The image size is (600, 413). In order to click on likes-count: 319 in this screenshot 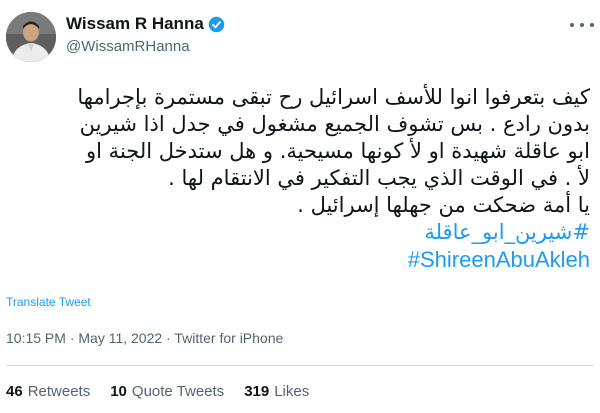, I will do `click(257, 391)`.